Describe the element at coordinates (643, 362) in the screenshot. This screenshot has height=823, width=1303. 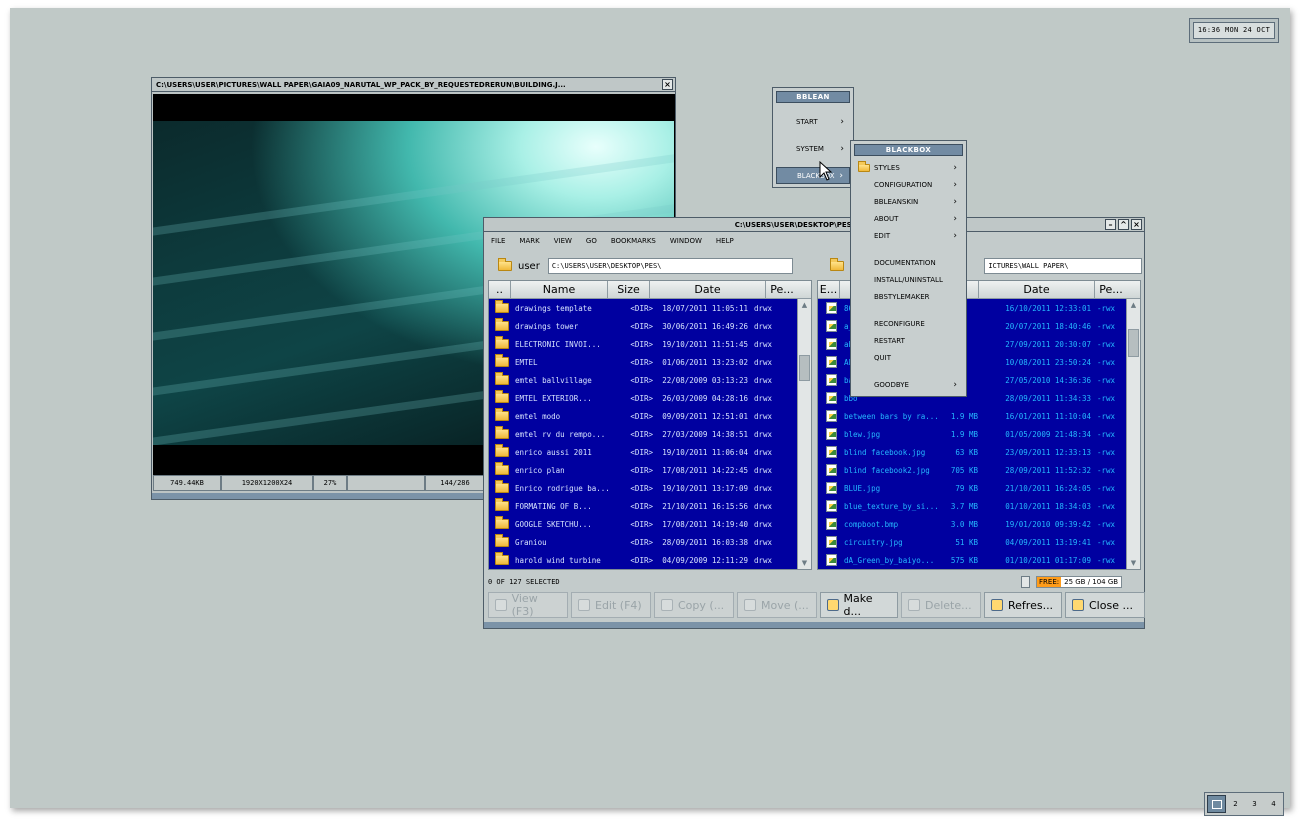
I see `file-row: EMTEL <DIR> 01/06/2011 13:23:02 drwx` at that location.